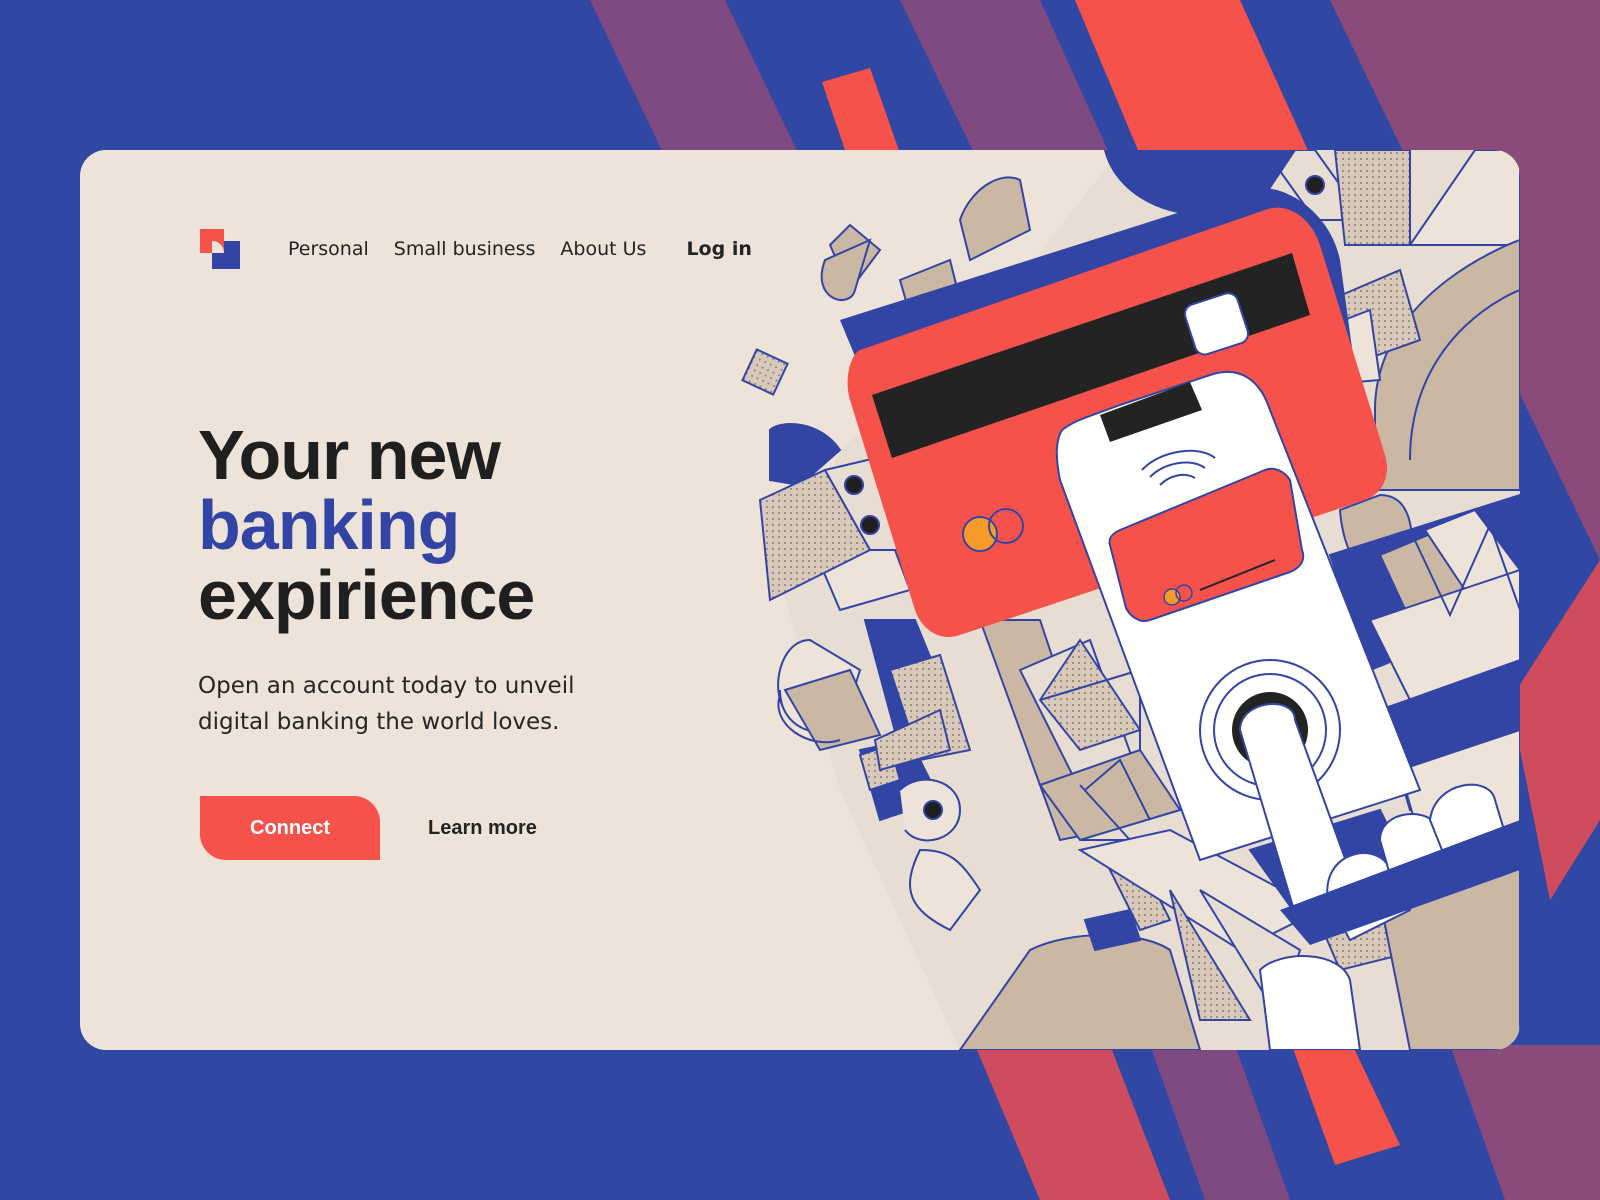 The width and height of the screenshot is (1600, 1200). What do you see at coordinates (328, 249) in the screenshot?
I see `nav-link-personal: Personal` at bounding box center [328, 249].